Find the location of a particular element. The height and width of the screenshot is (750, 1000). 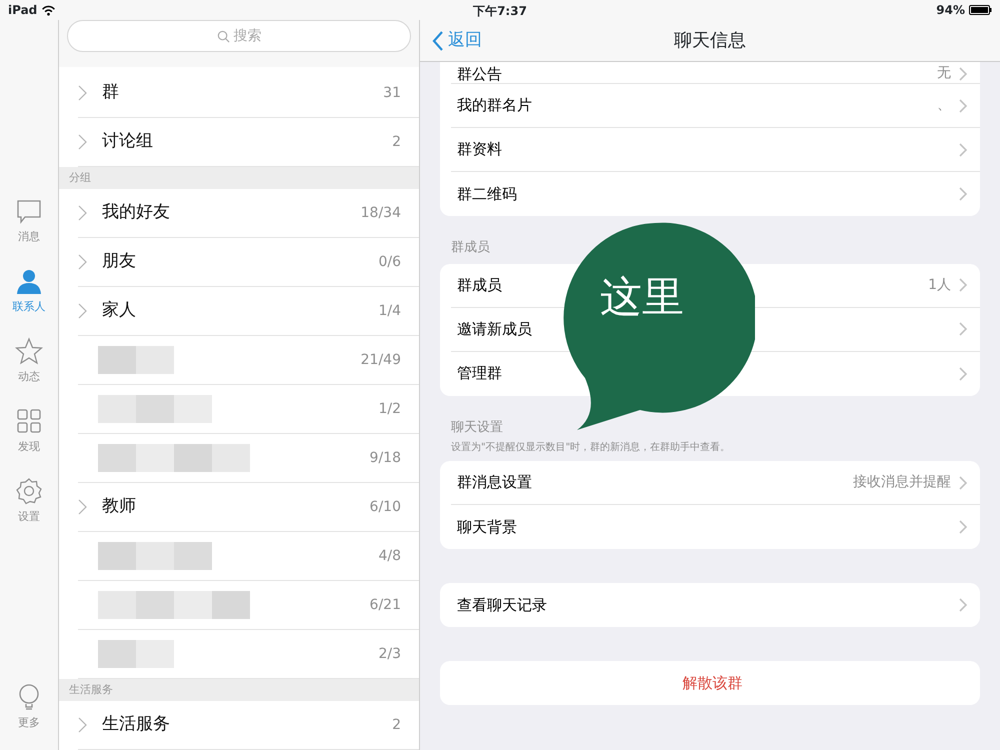

row-value: 1人 is located at coordinates (939, 285).